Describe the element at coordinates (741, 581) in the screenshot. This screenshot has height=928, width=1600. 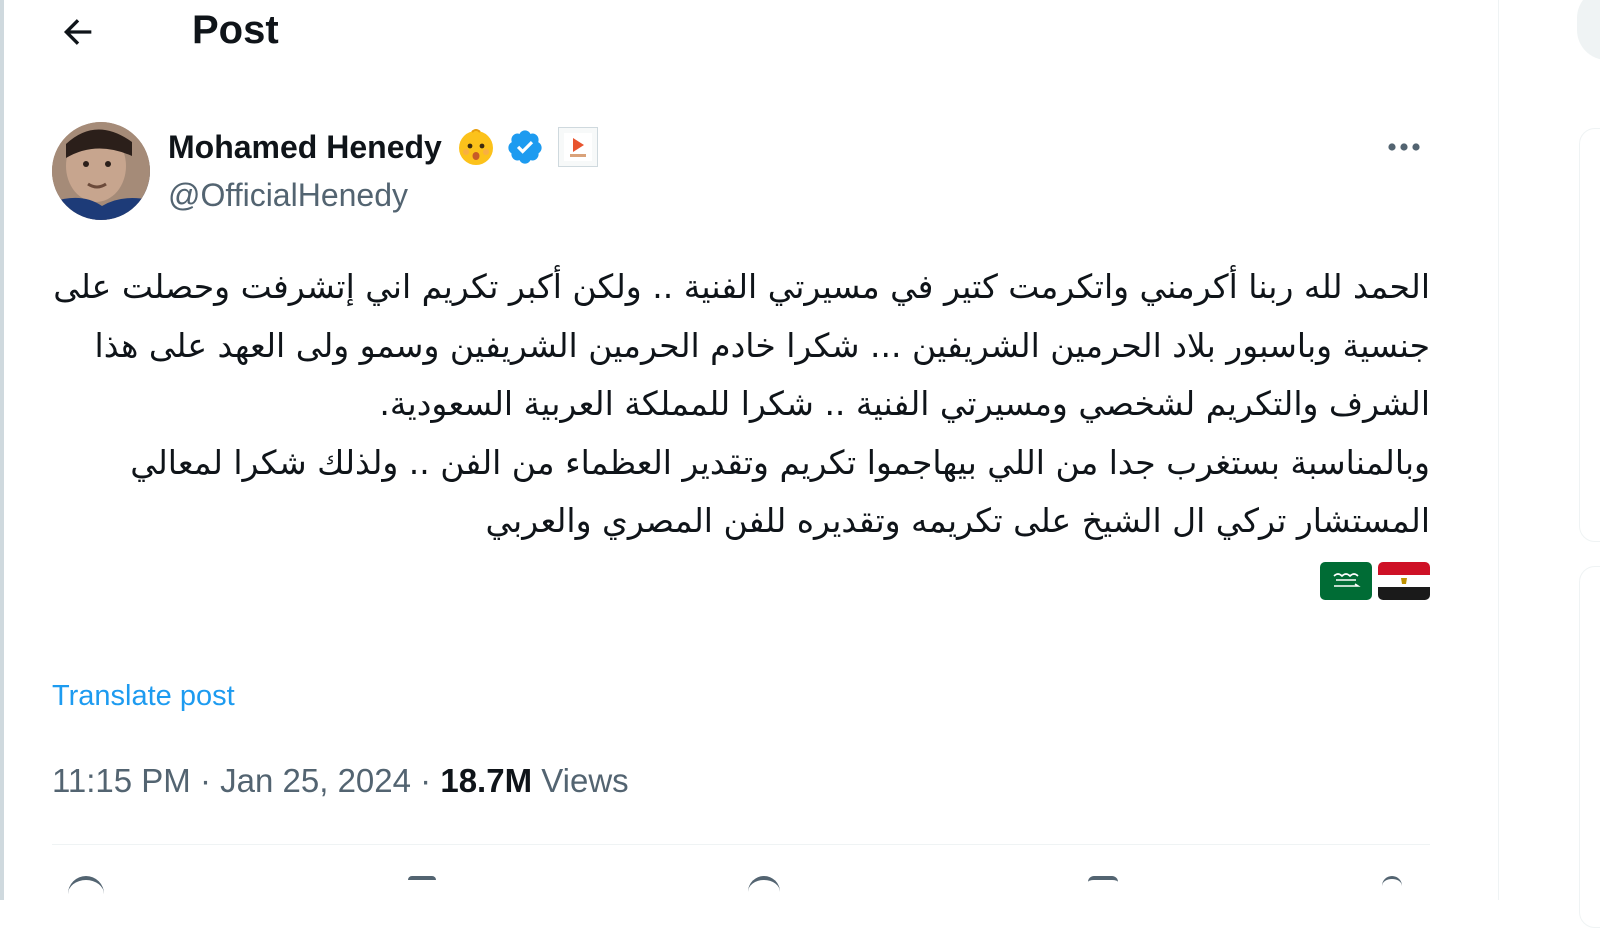
I see `flag-emojis` at that location.